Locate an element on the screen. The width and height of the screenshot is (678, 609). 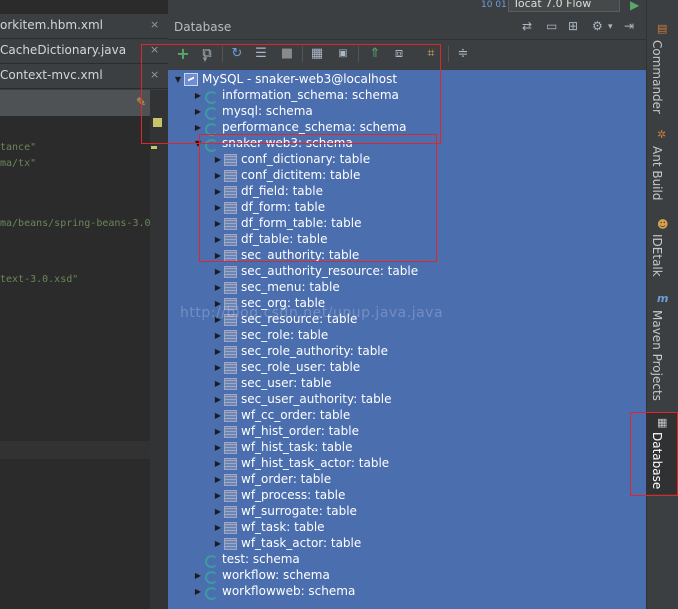
tree-node-table: ▶ df_table: table is located at coordinates (270, 239).